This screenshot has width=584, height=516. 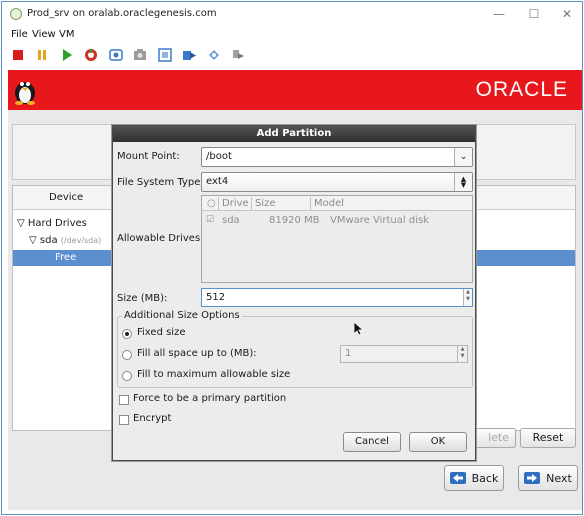 I want to click on radio-fill-max, so click(x=127, y=376).